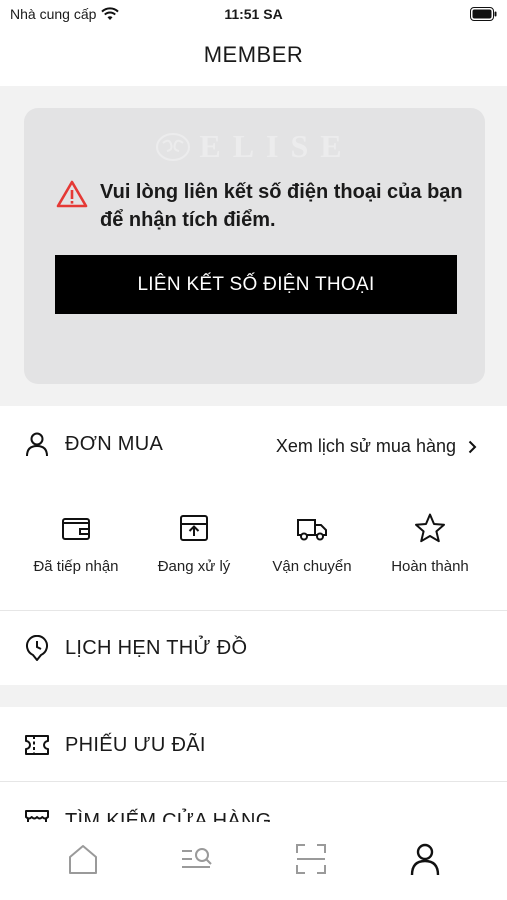 Image resolution: width=507 pixels, height=900 pixels. I want to click on menu-item-coupons: PHIẾU ƯU ĐÃI, so click(253, 744).